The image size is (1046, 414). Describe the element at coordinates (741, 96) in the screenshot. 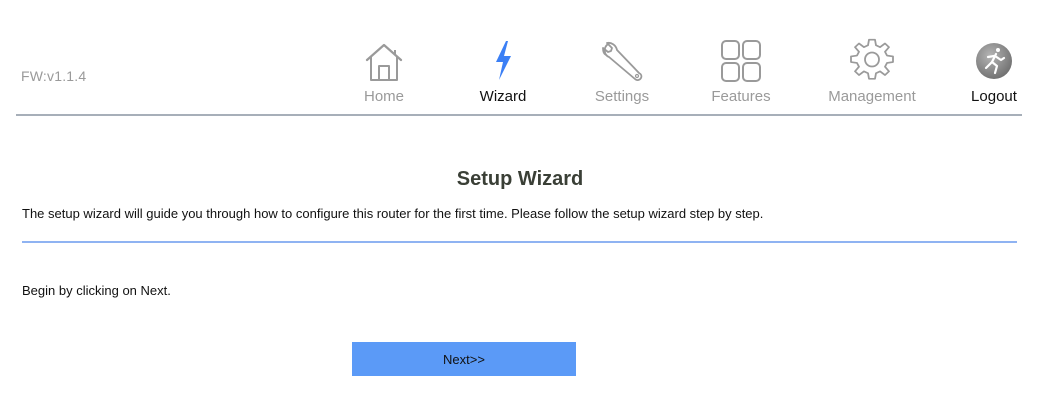

I see `nav-label-features: Features` at that location.